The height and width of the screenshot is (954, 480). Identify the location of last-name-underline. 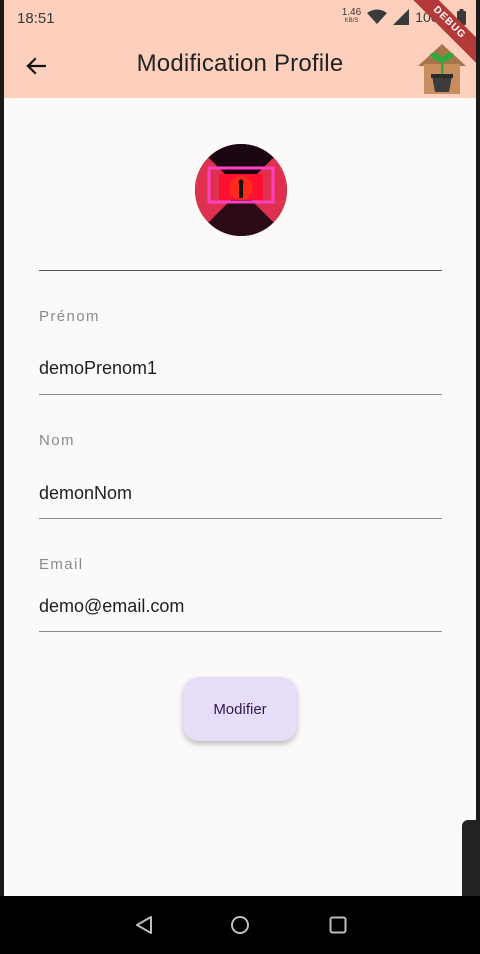
(240, 518).